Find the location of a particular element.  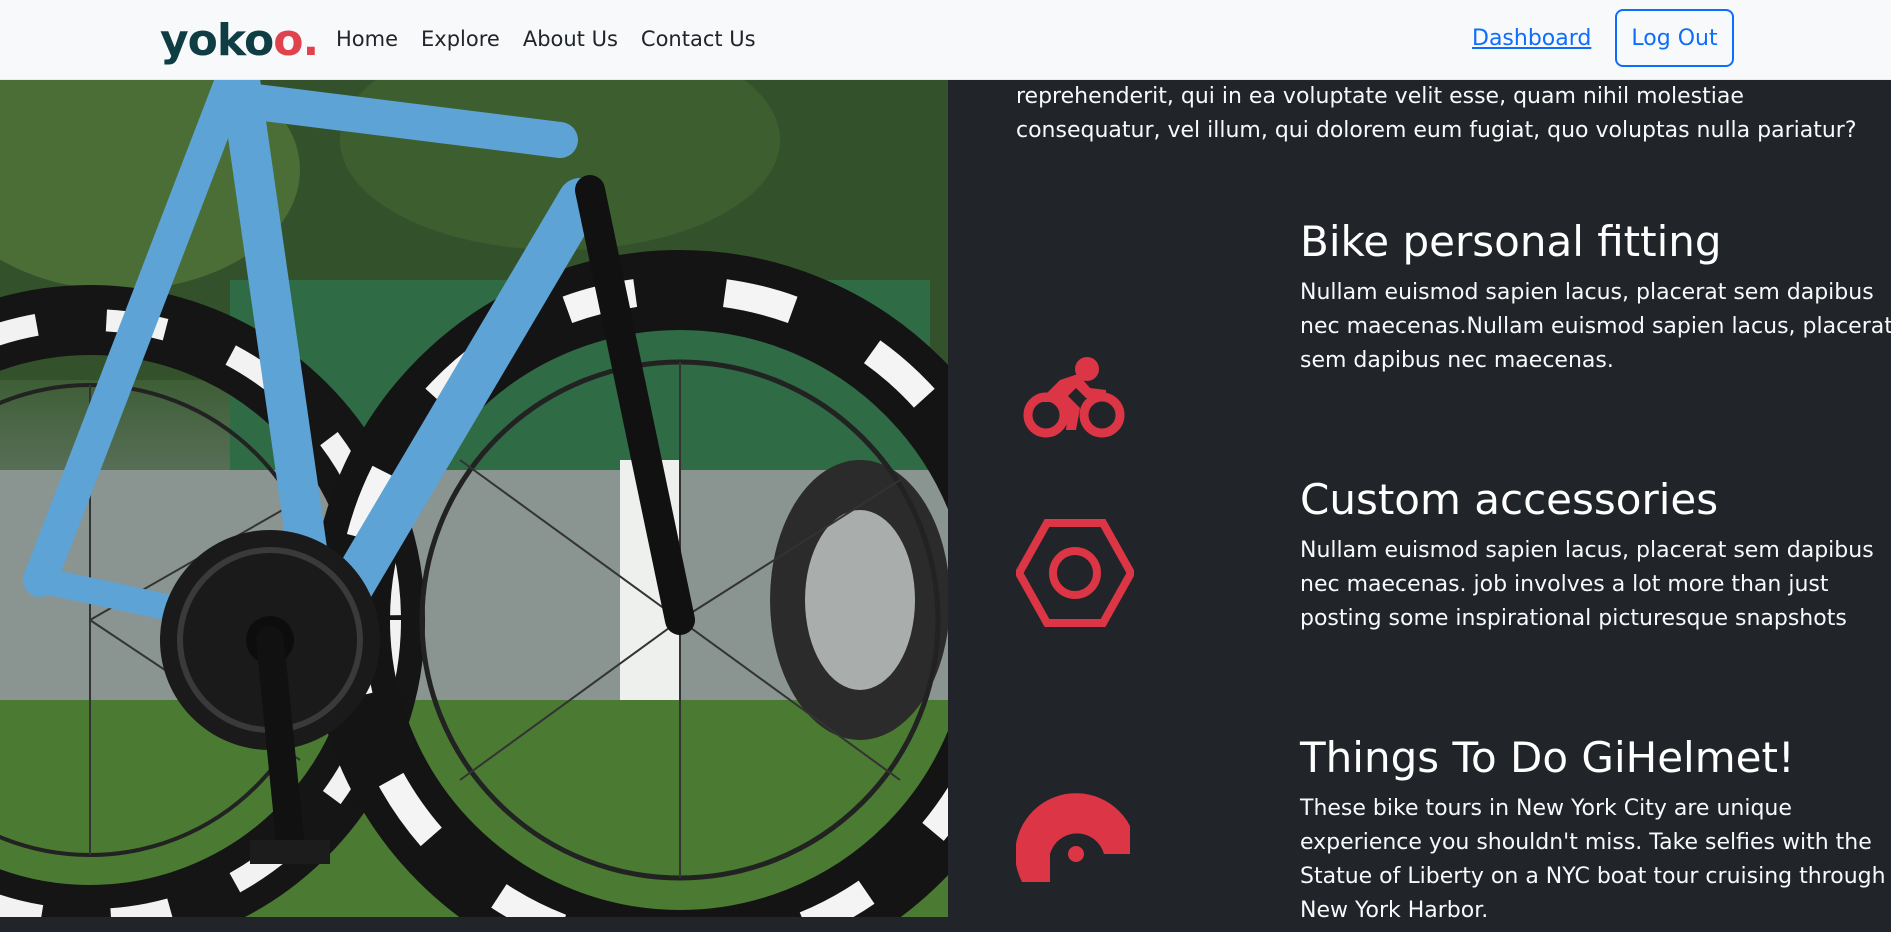

dashboard-link: Dashboard is located at coordinates (1531, 39).